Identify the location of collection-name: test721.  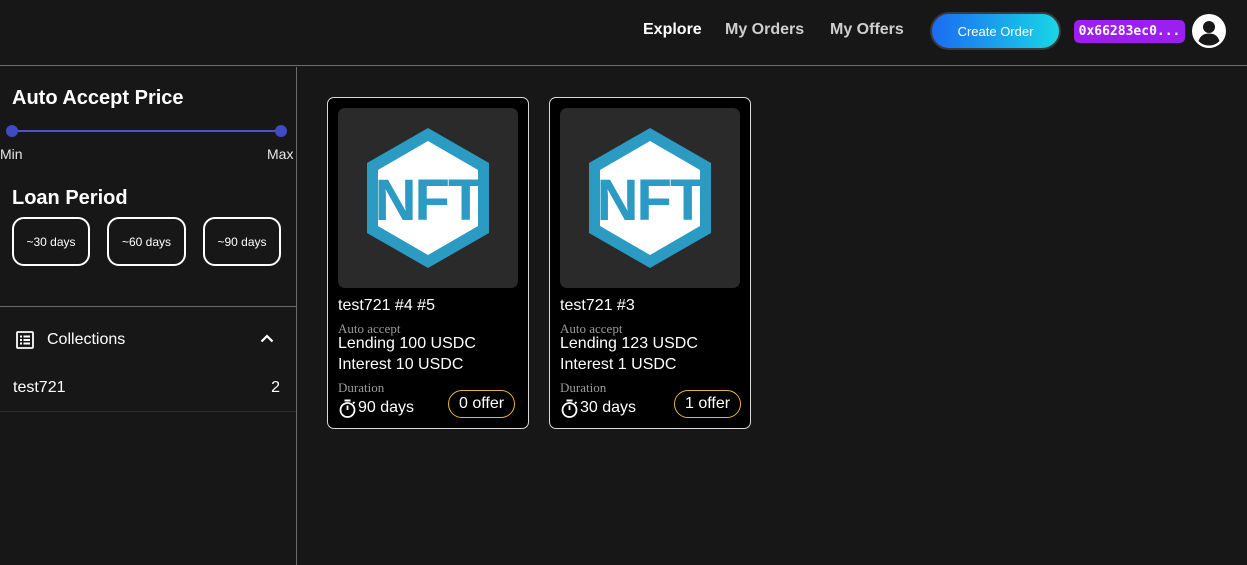
(39, 387).